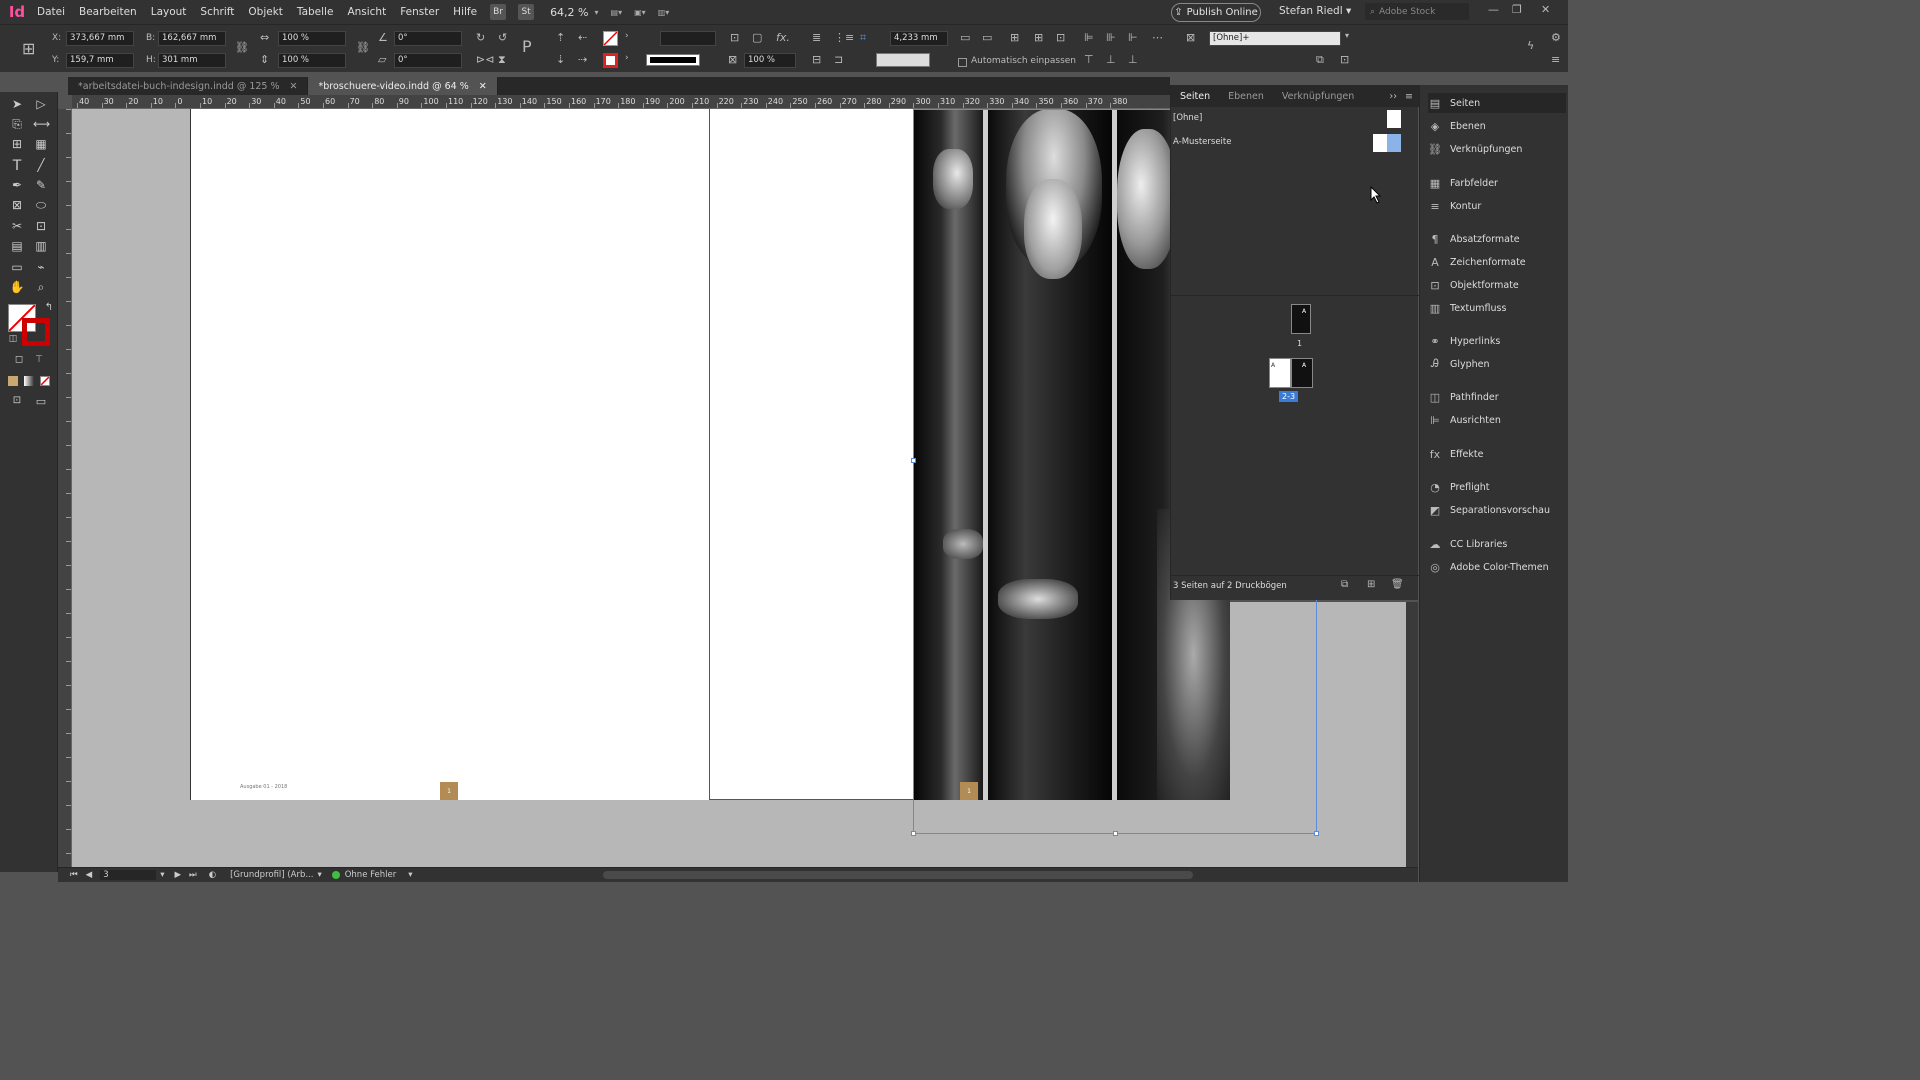 The width and height of the screenshot is (1920, 1080). Describe the element at coordinates (1038, 37) in the screenshot. I see `distribute-space-icon: ⊞` at that location.